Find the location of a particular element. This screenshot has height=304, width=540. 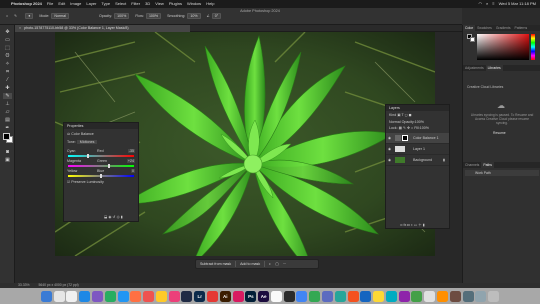

menu-view: View is located at coordinates (159, 4).